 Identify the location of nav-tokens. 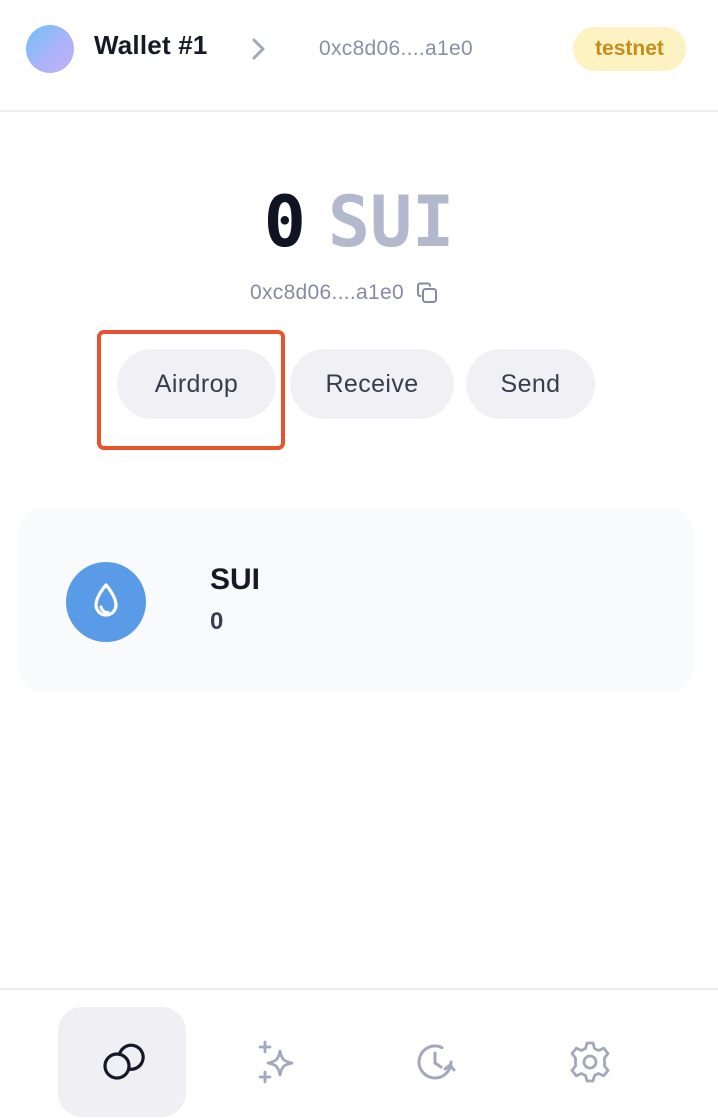
(122, 1062).